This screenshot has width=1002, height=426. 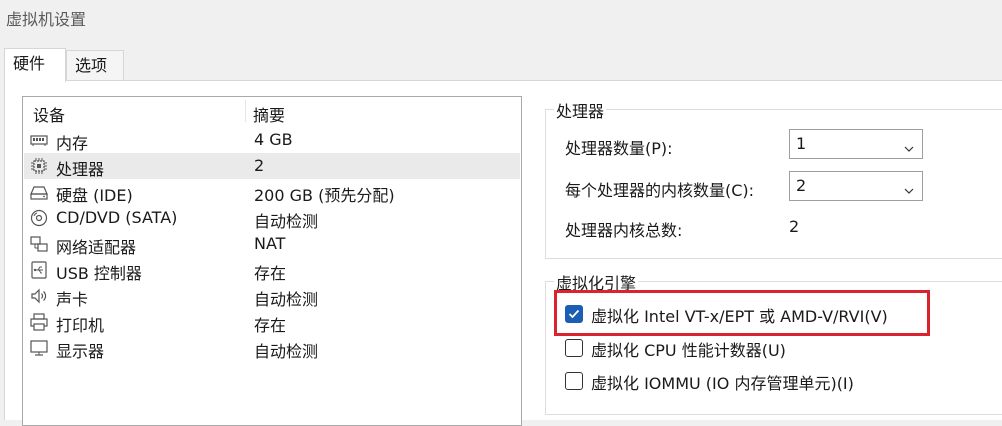 I want to click on total-cores-value: 2, so click(x=794, y=226).